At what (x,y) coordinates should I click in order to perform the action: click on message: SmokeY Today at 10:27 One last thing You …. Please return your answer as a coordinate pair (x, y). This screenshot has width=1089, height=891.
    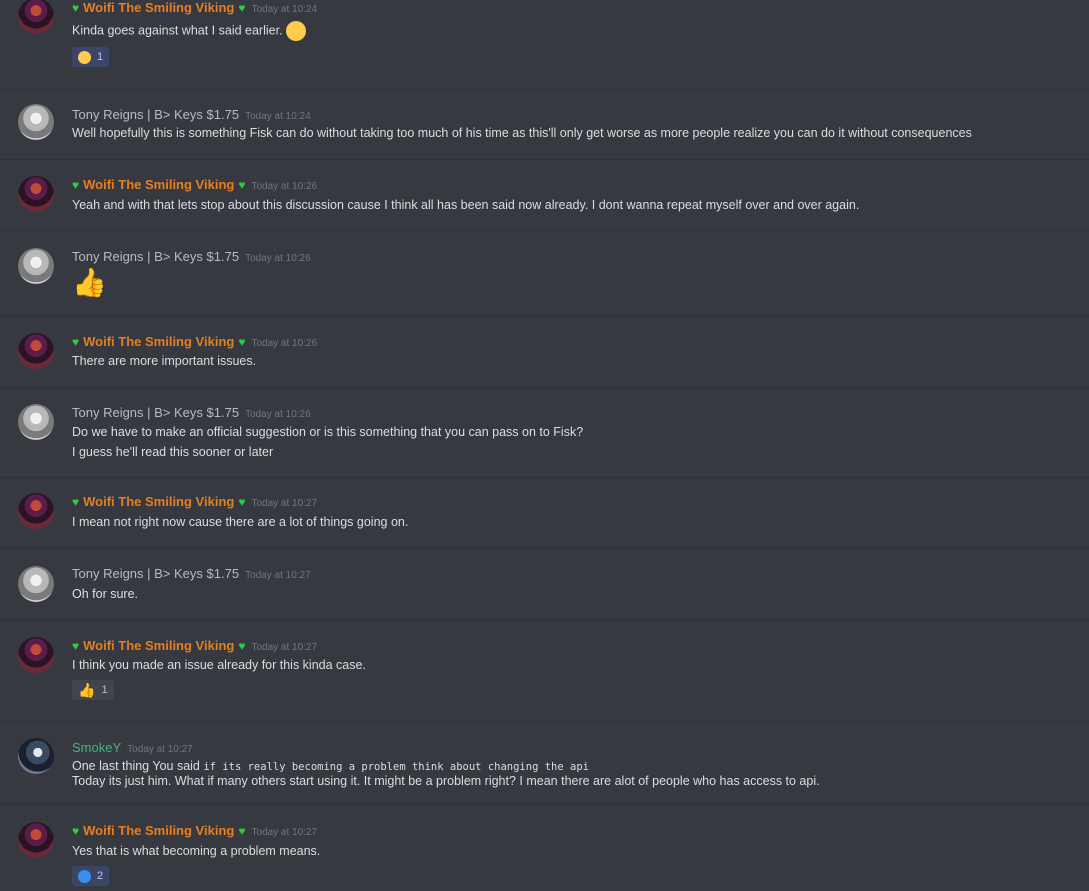
    Looking at the image, I should click on (544, 763).